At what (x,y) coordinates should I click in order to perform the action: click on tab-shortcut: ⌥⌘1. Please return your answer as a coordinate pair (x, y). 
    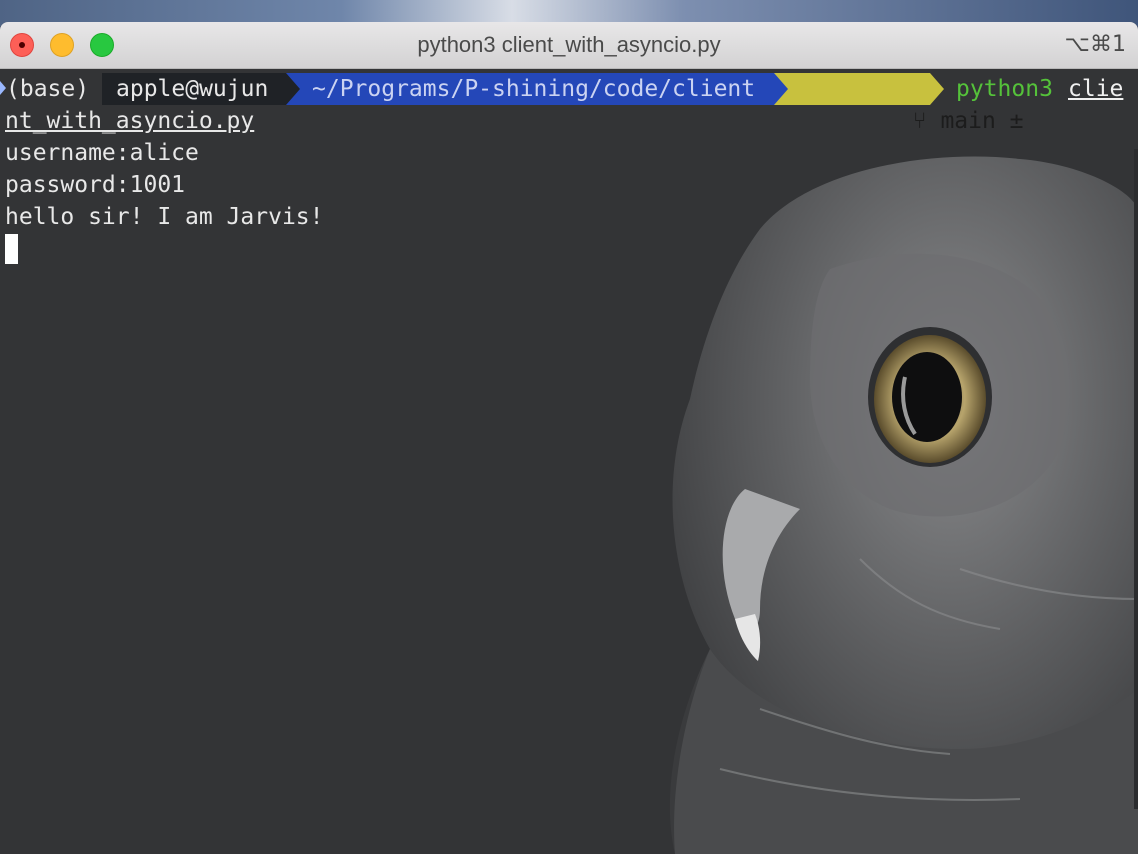
    Looking at the image, I should click on (1095, 44).